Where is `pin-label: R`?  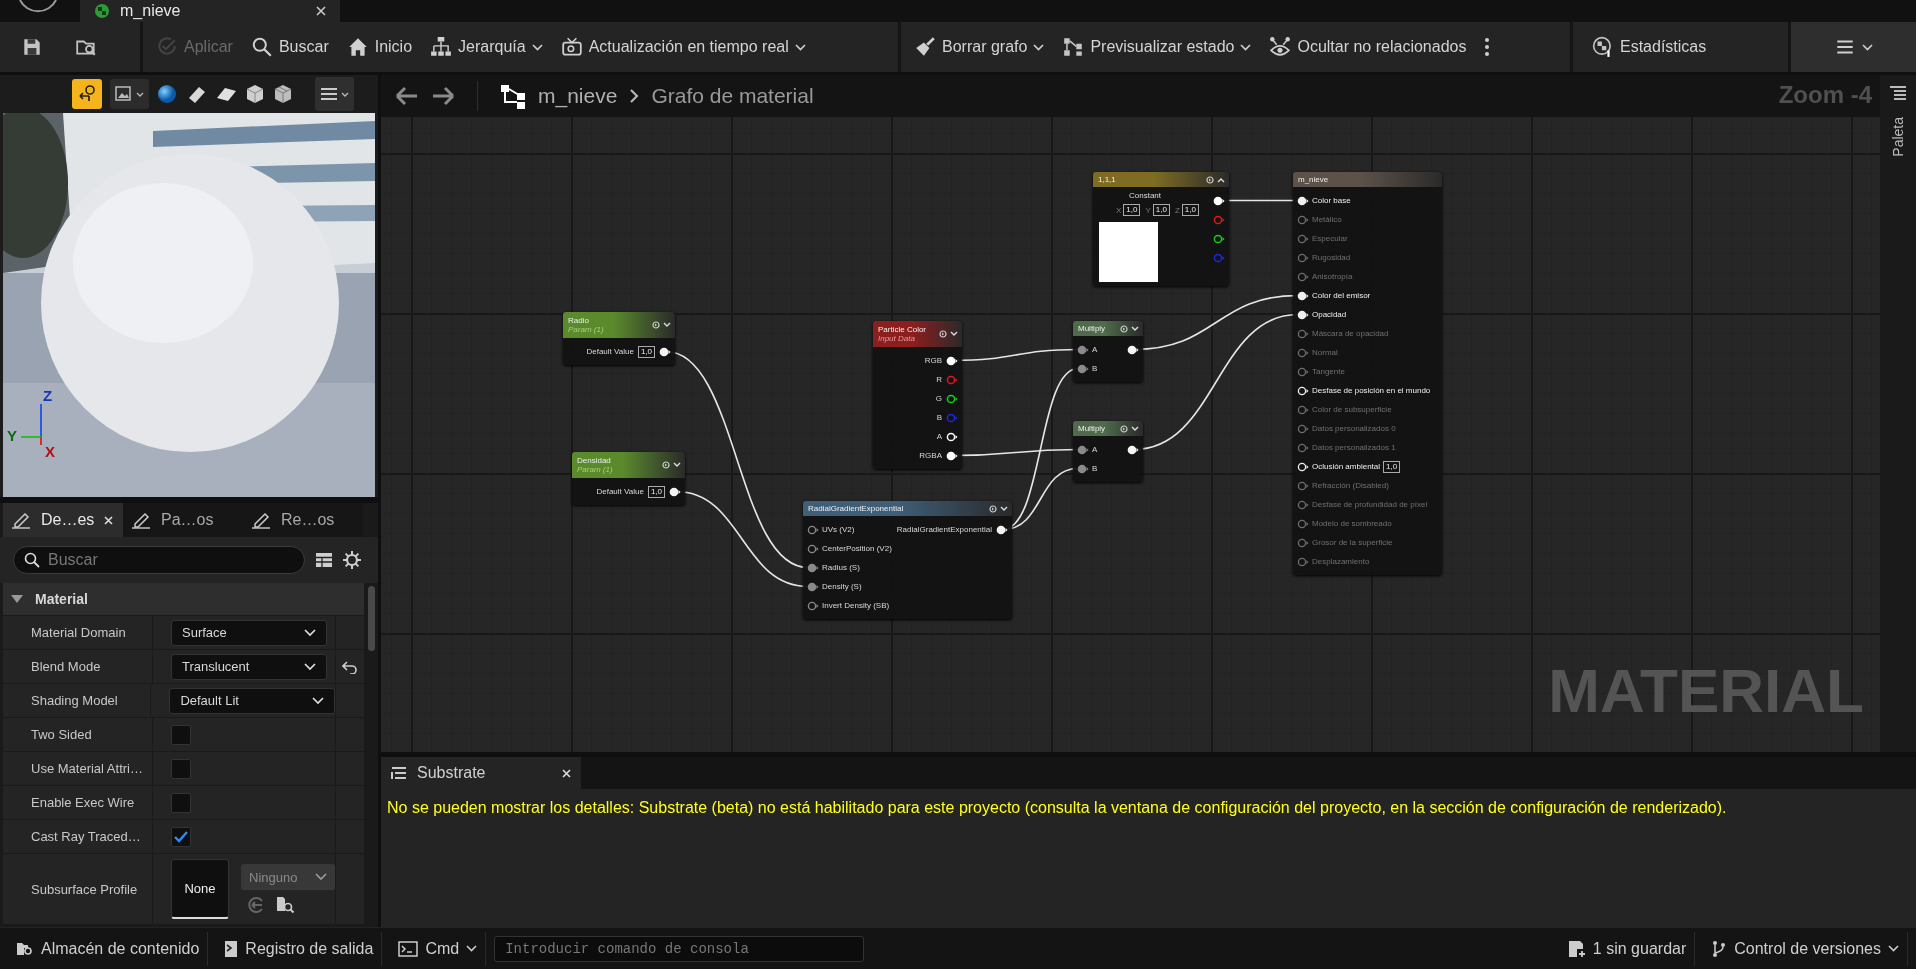 pin-label: R is located at coordinates (939, 379).